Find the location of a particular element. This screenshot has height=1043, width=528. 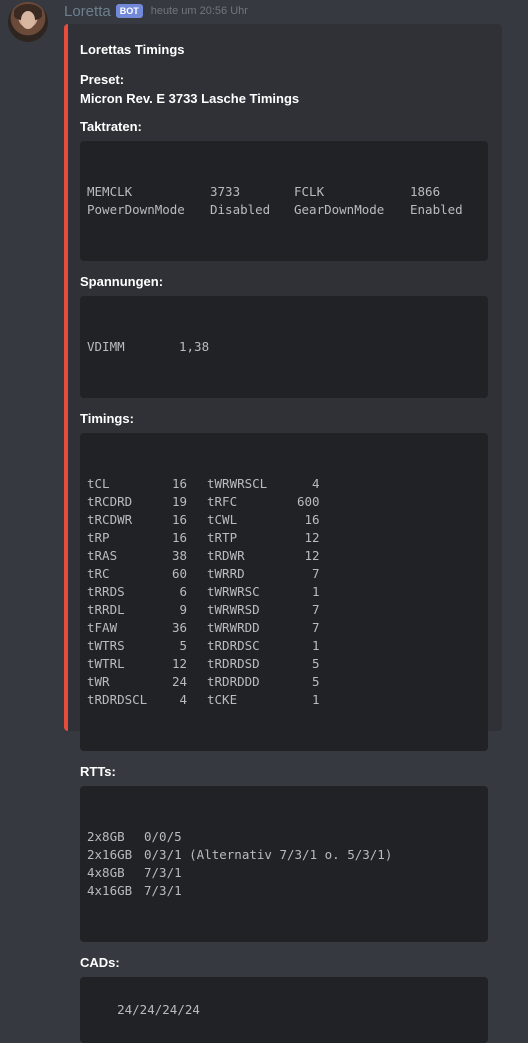

timings-cell: 1 is located at coordinates (316, 591).